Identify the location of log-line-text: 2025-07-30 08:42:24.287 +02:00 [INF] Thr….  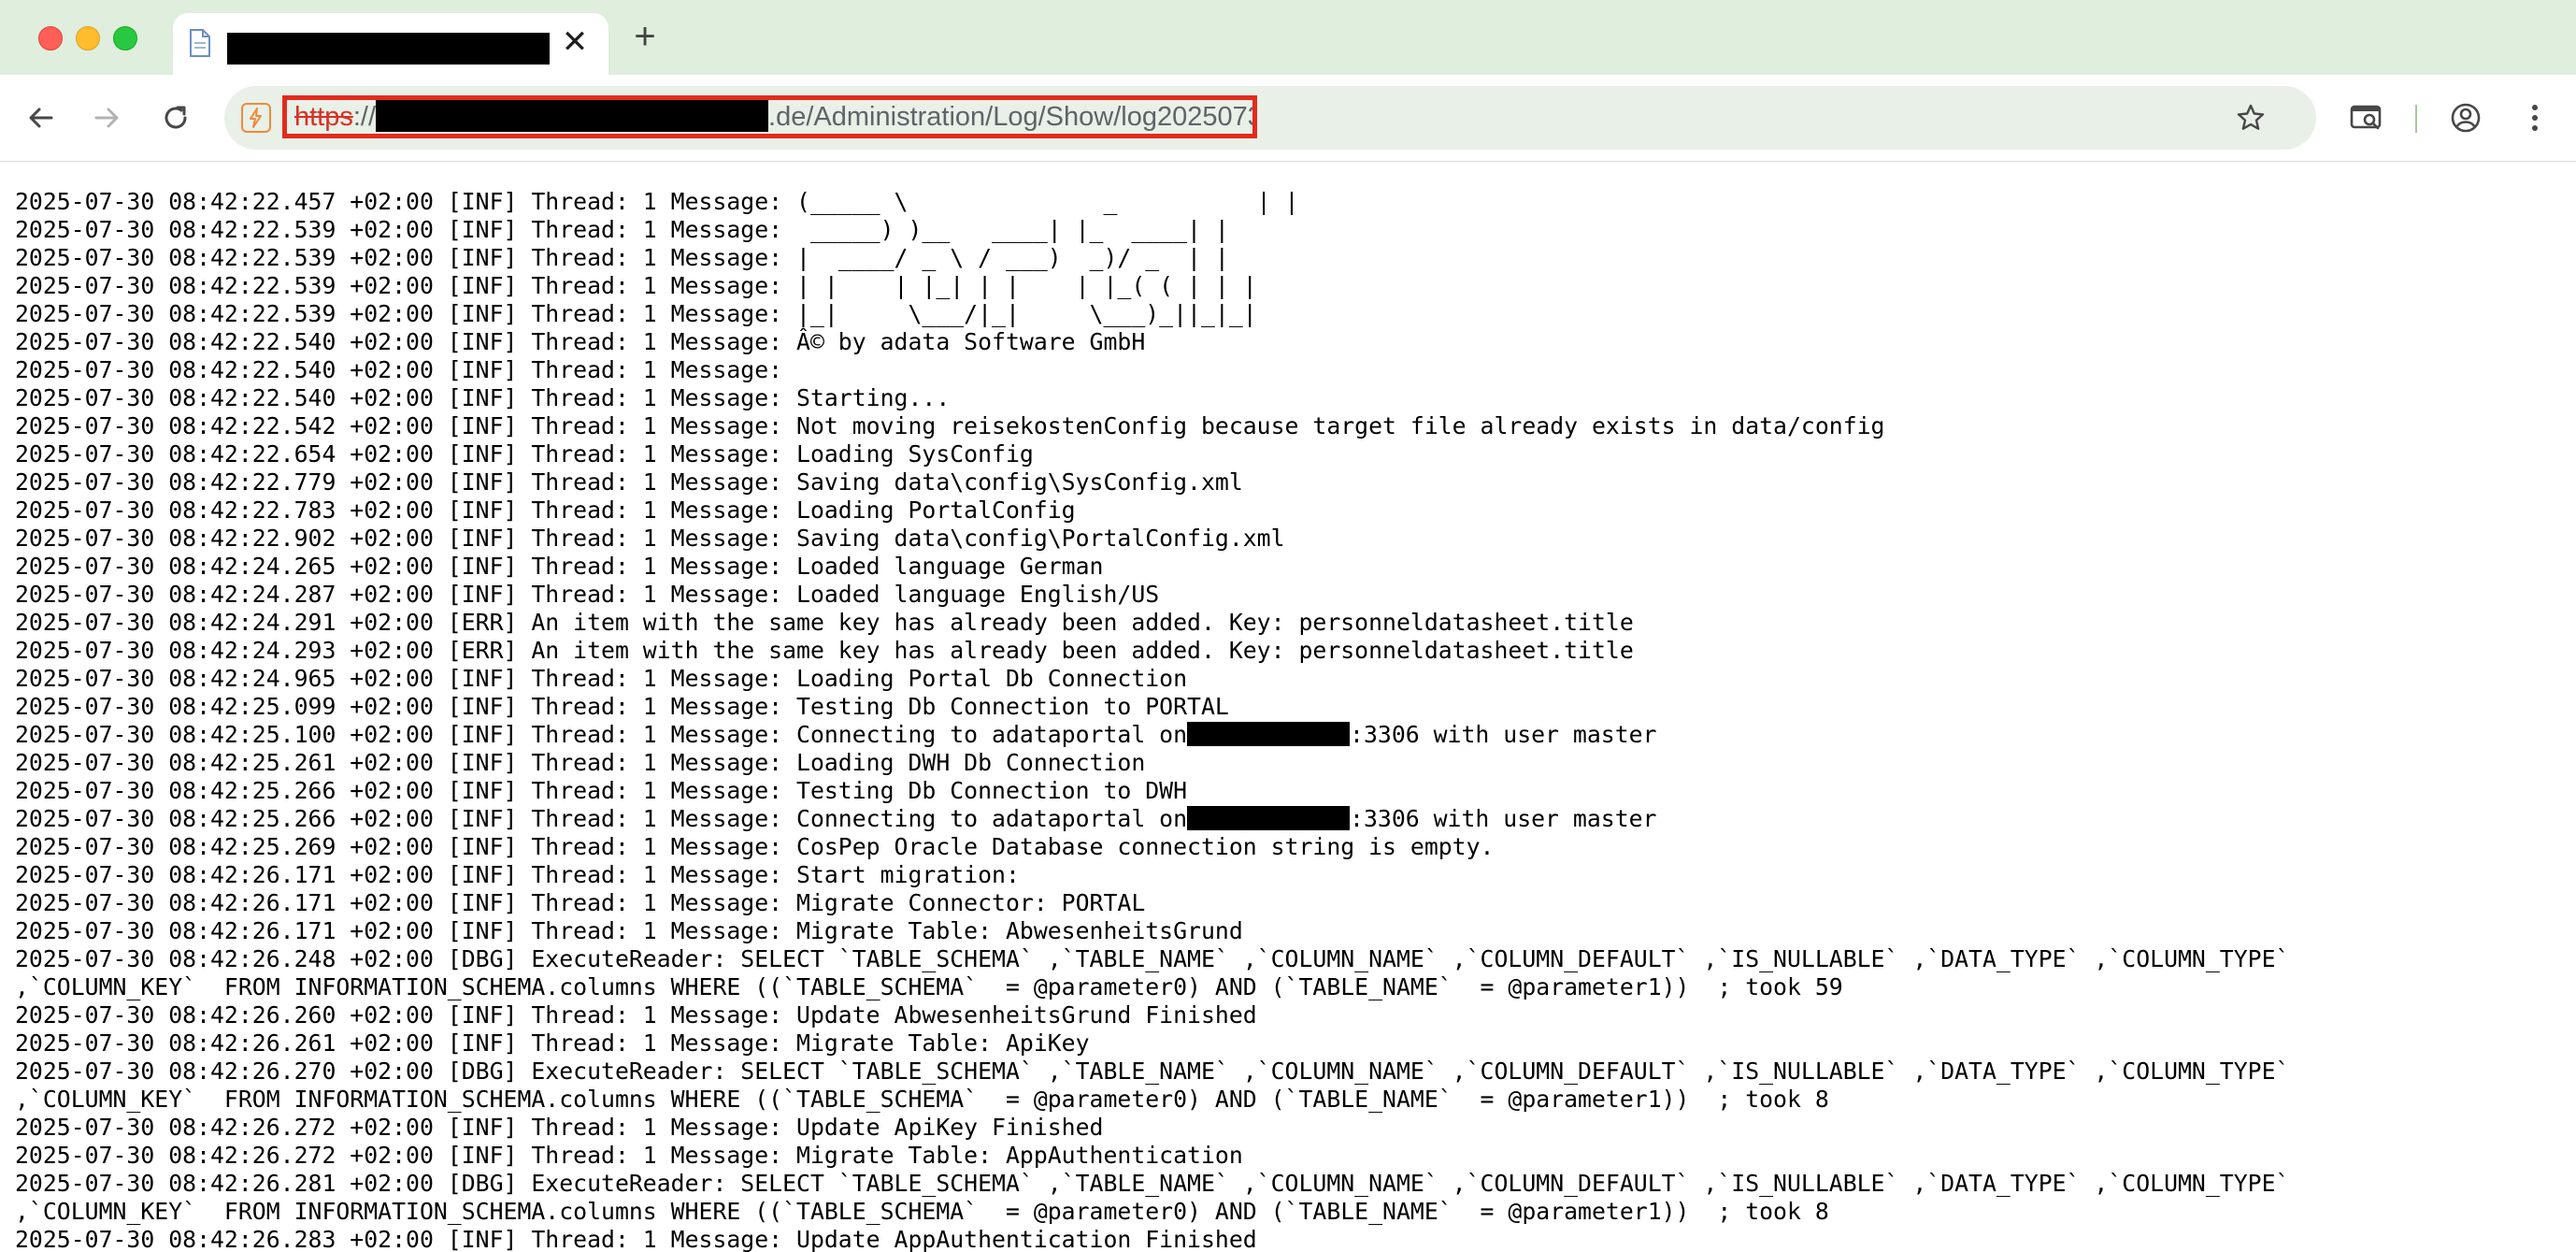
(587, 594).